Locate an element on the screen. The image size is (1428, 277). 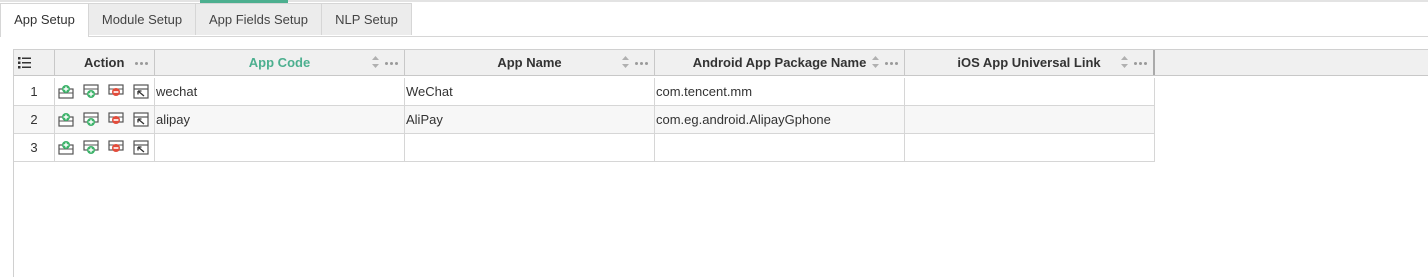
app-code-column-header: App Code is located at coordinates (280, 62).